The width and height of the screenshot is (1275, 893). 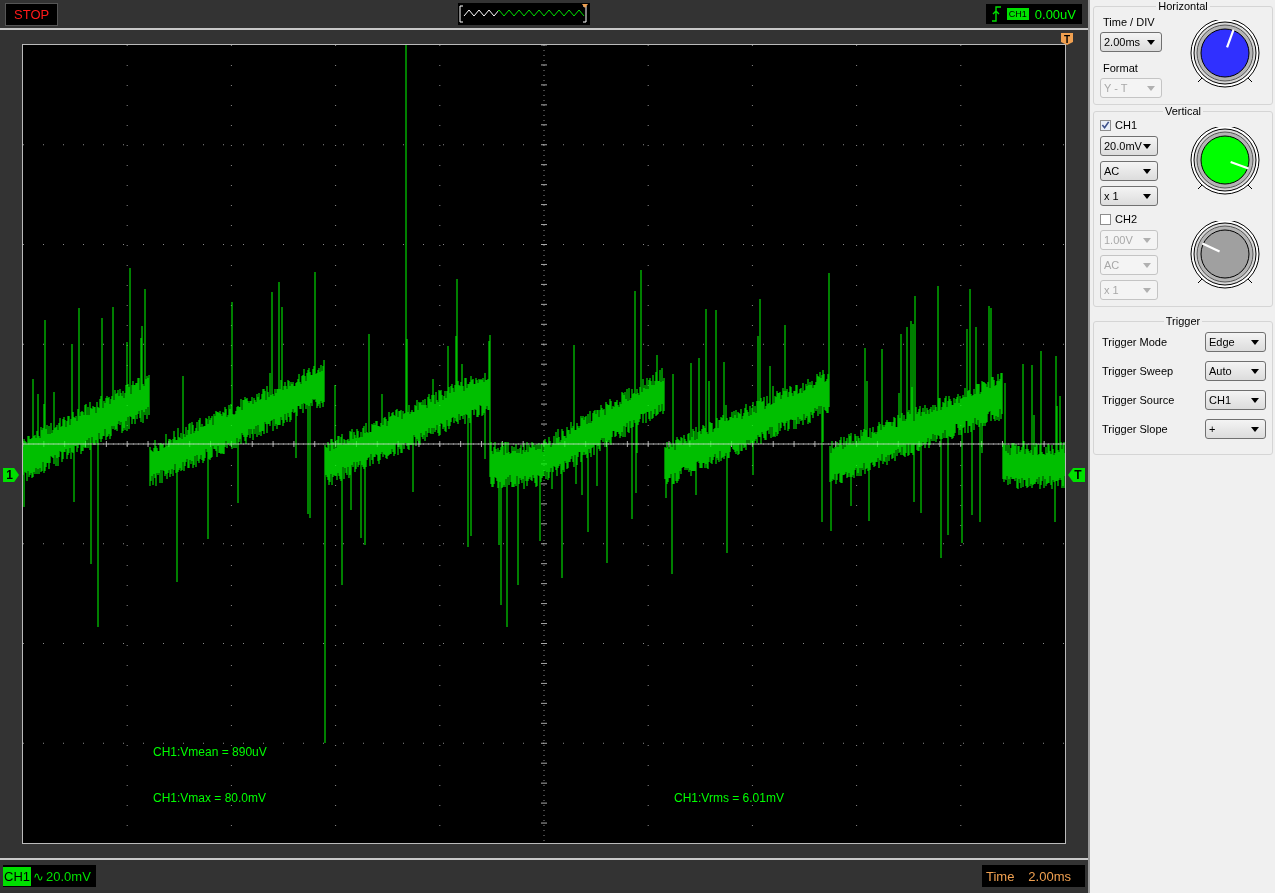 I want to click on channel-marker: 1, so click(x=11, y=475).